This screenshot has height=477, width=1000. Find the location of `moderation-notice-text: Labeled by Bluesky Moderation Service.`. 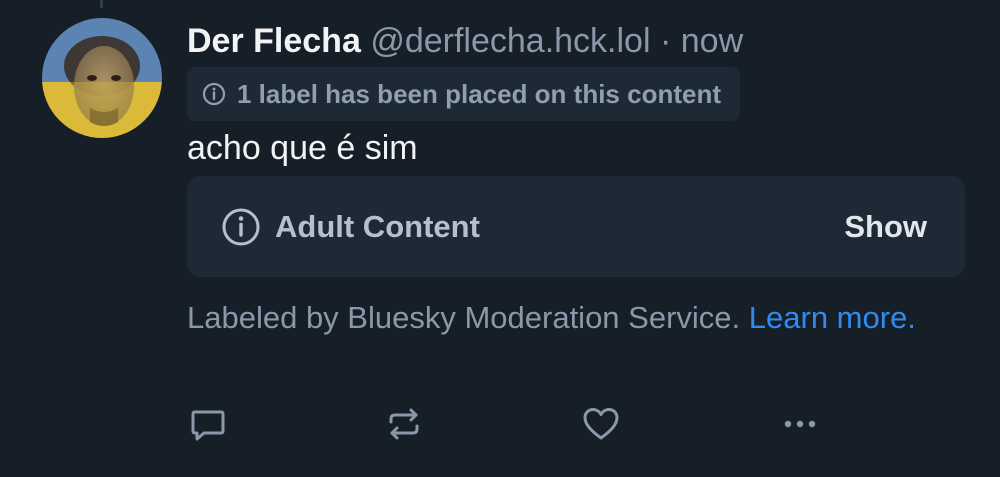

moderation-notice-text: Labeled by Bluesky Moderation Service. is located at coordinates (464, 317).